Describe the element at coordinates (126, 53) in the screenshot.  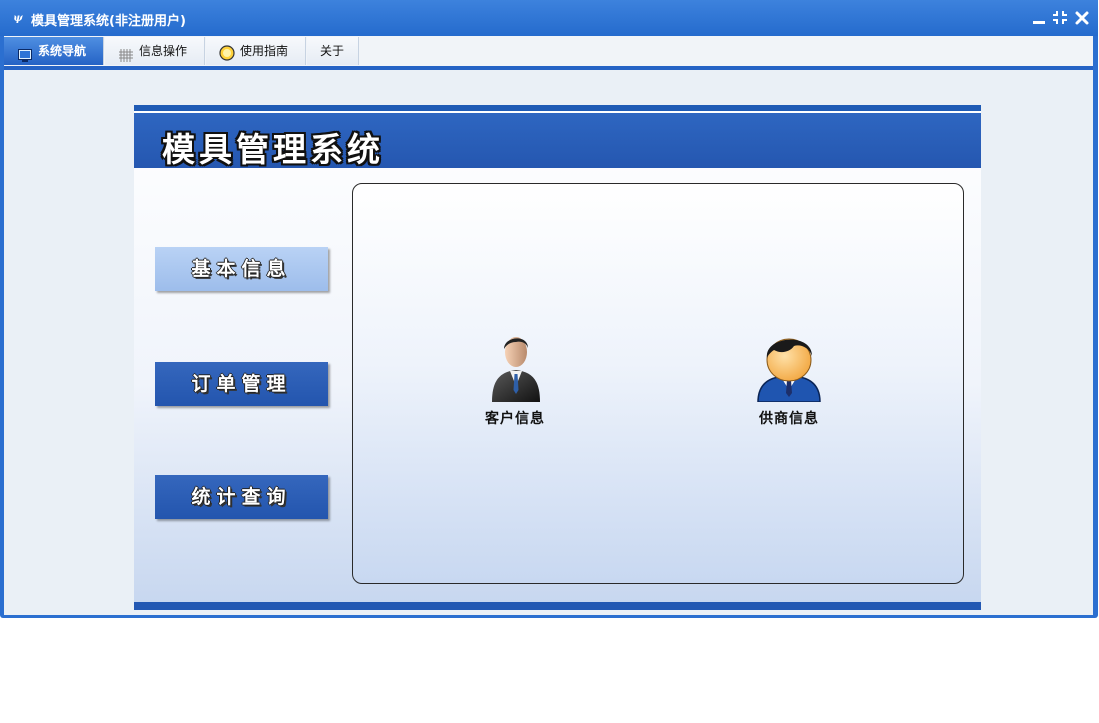
I see `grid-icon` at that location.